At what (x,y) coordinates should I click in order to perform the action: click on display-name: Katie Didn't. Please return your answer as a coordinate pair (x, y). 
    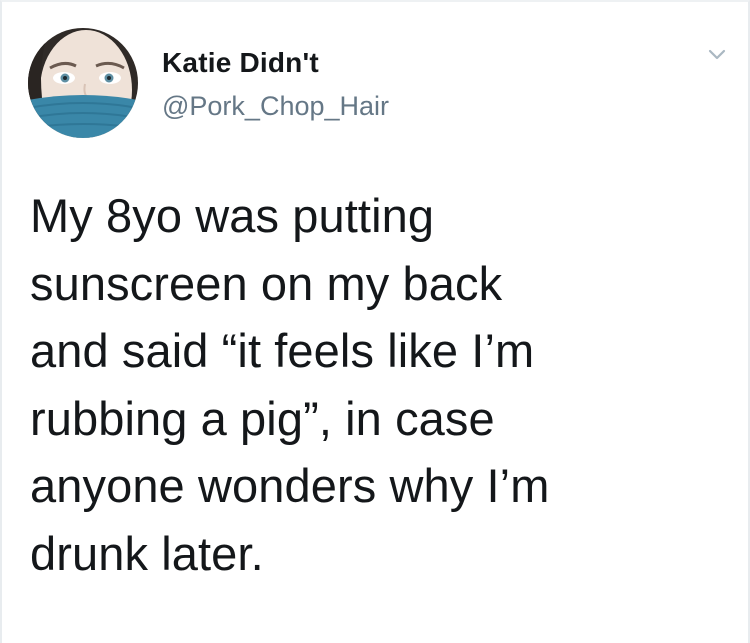
    Looking at the image, I should click on (275, 63).